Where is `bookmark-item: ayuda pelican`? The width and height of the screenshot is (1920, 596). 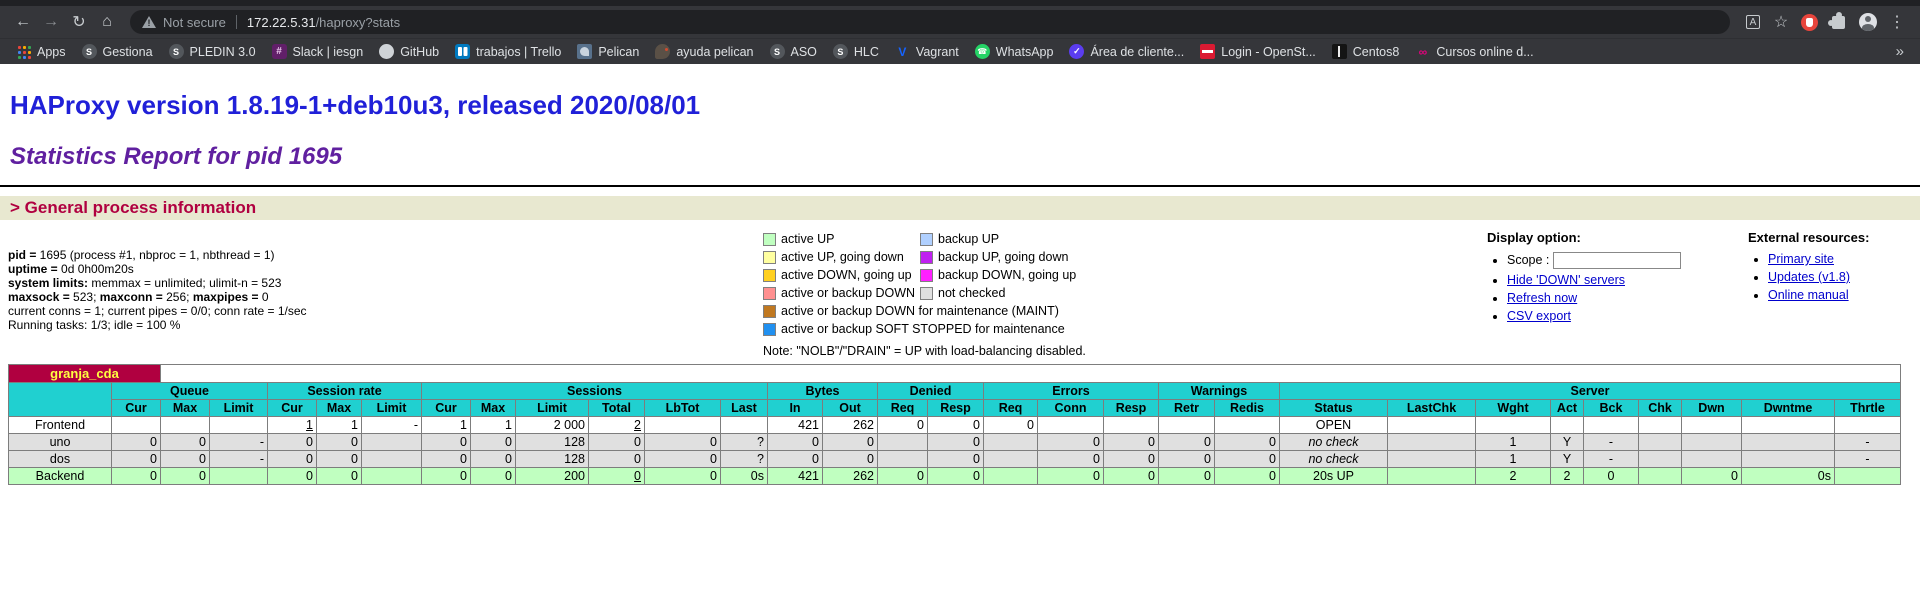 bookmark-item: ayuda pelican is located at coordinates (704, 52).